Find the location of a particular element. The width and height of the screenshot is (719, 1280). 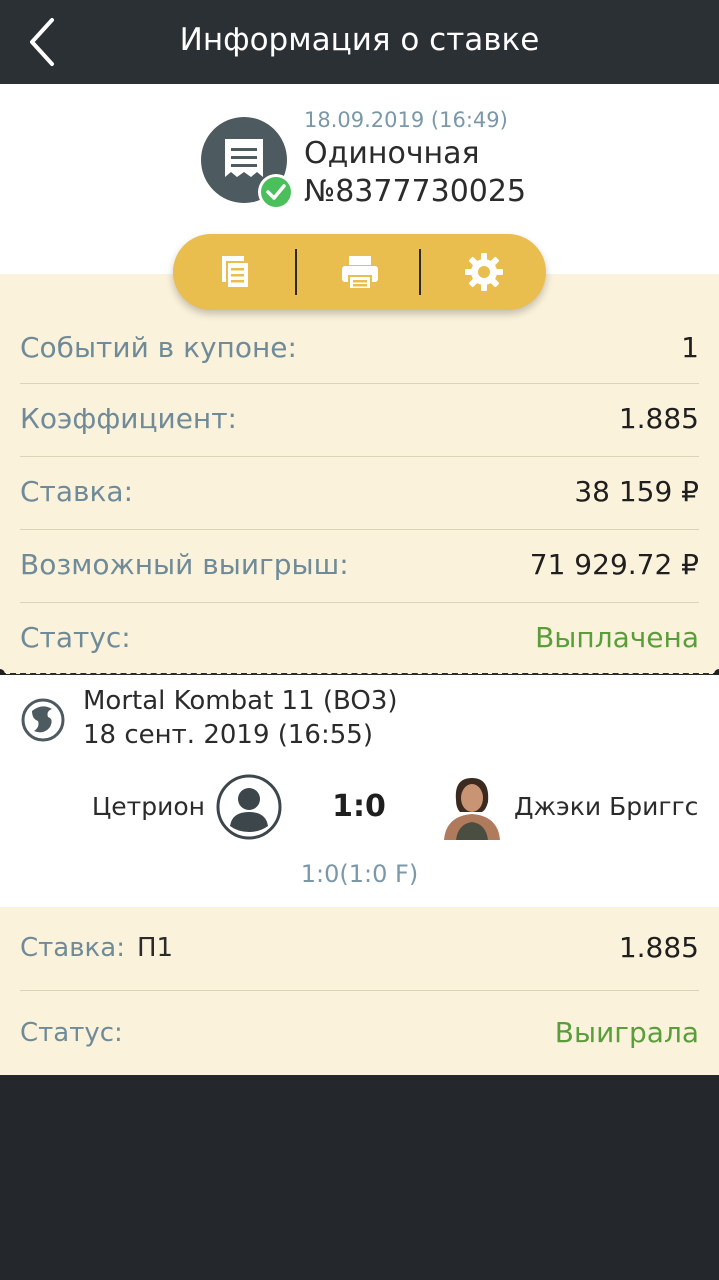

match-score: 1:0 is located at coordinates (359, 806).